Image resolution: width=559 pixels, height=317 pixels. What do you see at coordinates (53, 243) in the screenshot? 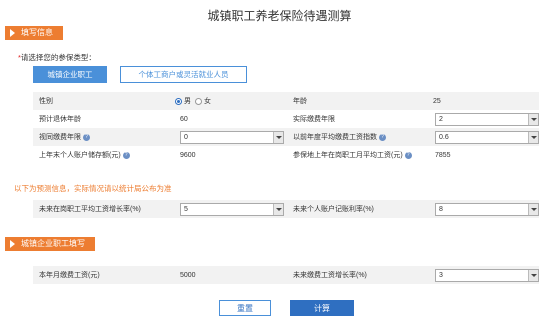
I see `section-label-enterprise: 城镇企业职工填写` at bounding box center [53, 243].